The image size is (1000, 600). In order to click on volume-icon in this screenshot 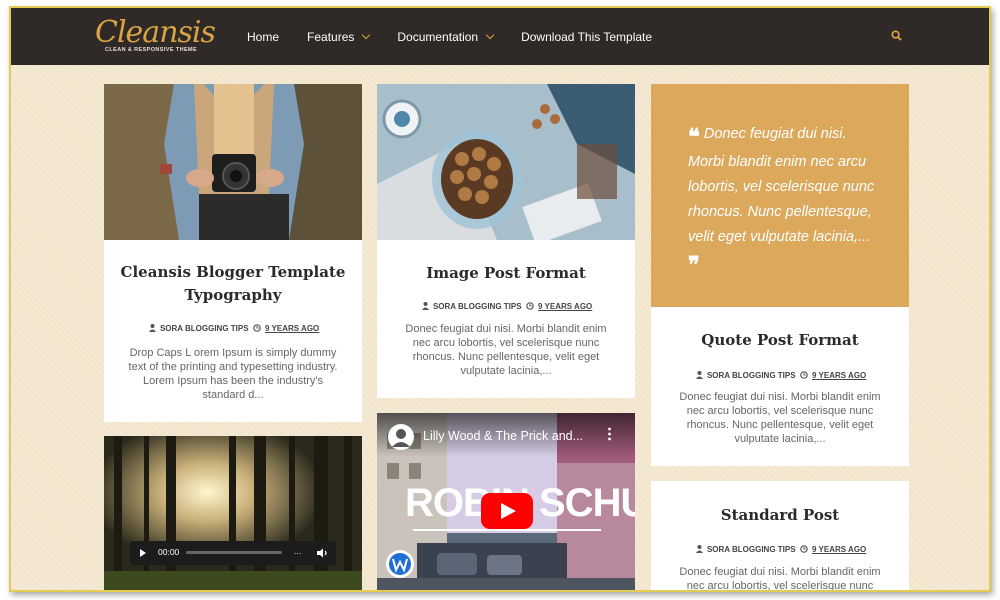, I will do `click(322, 553)`.